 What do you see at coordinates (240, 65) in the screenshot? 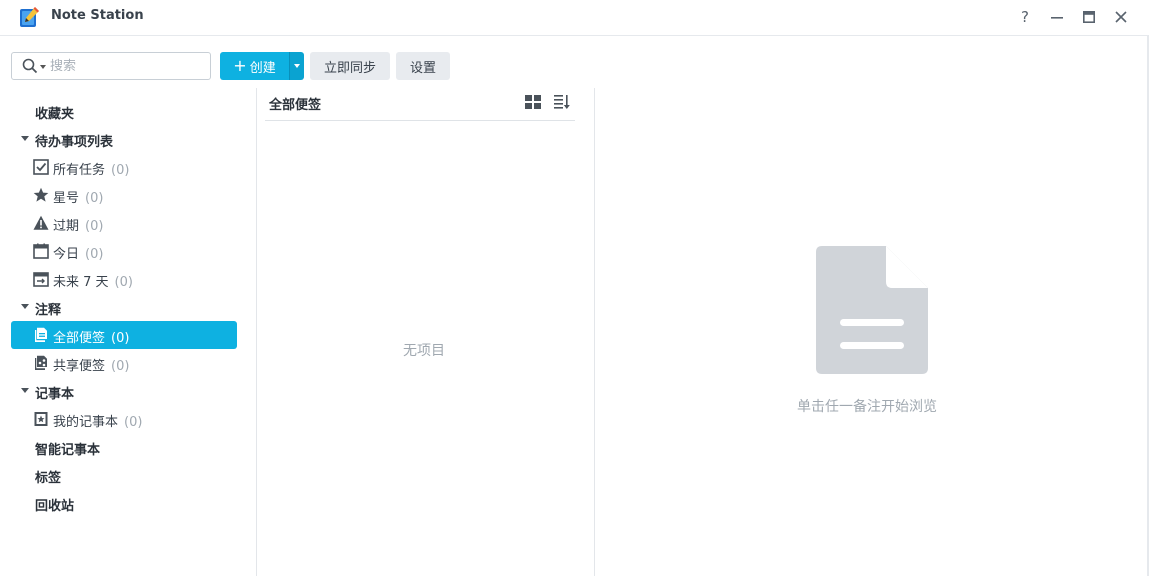
I see `plus-icon: +` at bounding box center [240, 65].